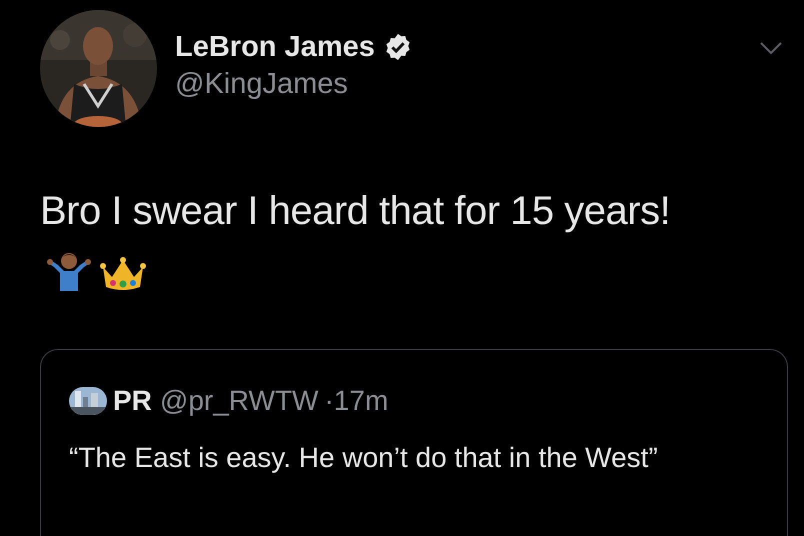 This screenshot has width=804, height=536. I want to click on quoted-tweet-text: “The East is easy. He won’t do that in the West”, so click(364, 458).